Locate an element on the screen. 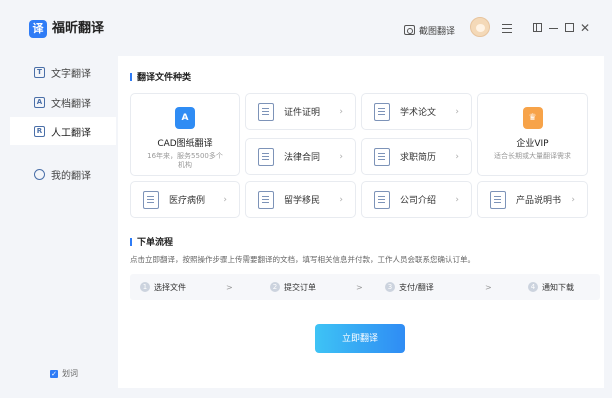  sidebar-item-human-translate: R 人工翻译 is located at coordinates (63, 131).